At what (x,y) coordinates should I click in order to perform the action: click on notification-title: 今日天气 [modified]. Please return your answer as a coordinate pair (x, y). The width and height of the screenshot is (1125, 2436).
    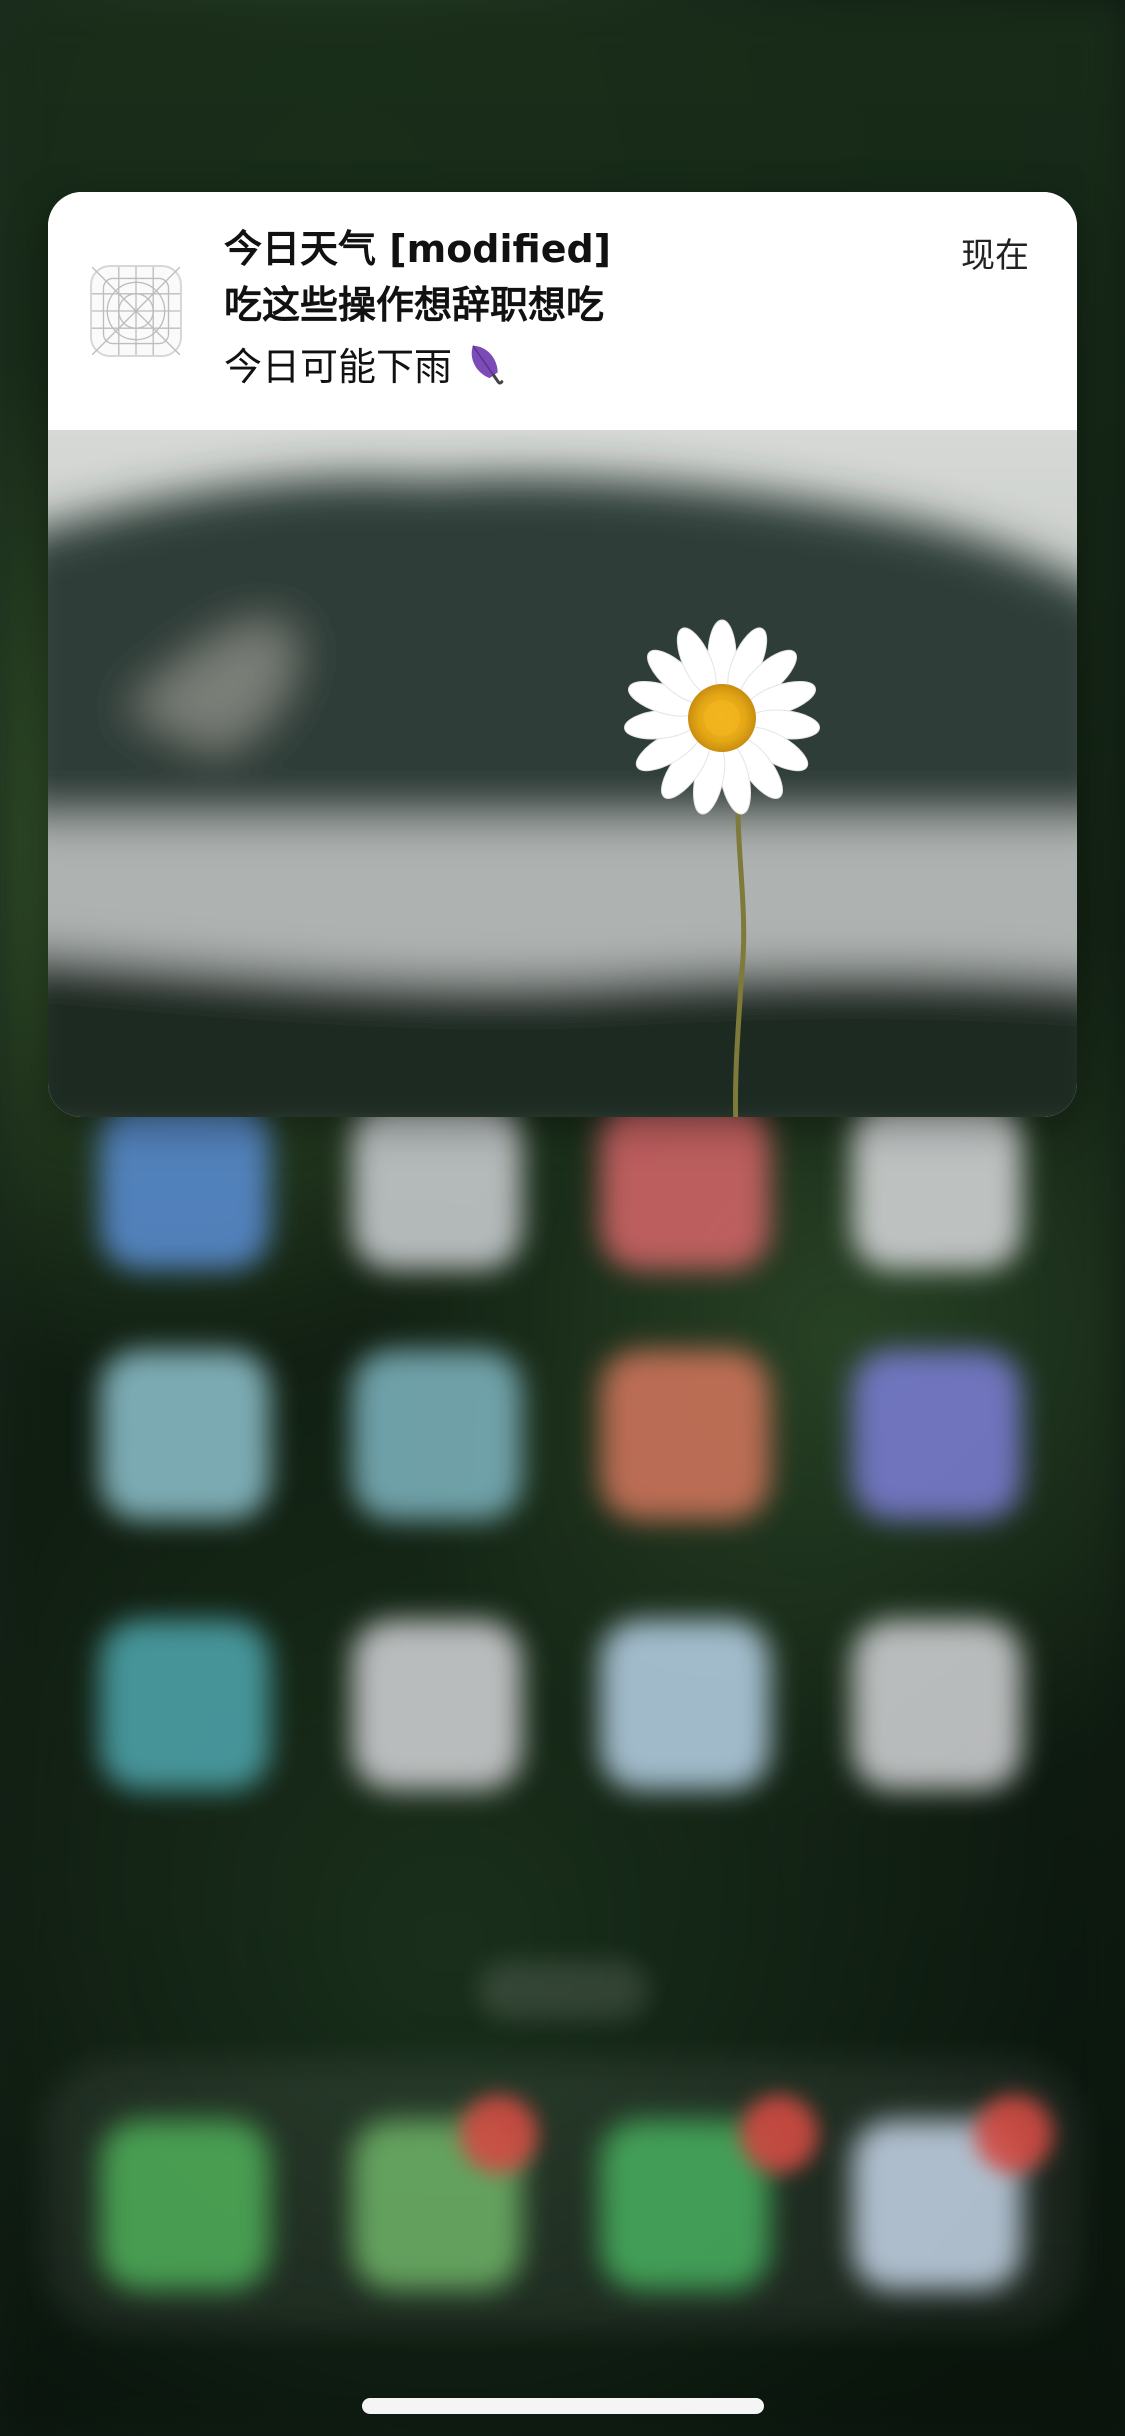
    Looking at the image, I should click on (418, 249).